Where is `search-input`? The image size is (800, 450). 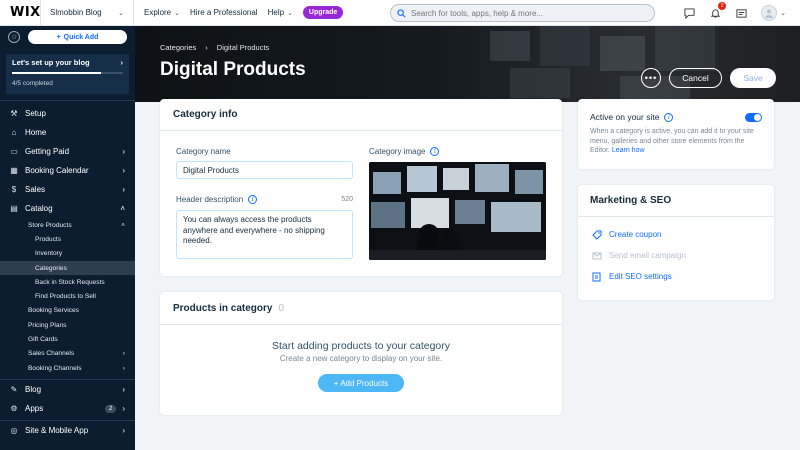
search-input is located at coordinates (526, 13).